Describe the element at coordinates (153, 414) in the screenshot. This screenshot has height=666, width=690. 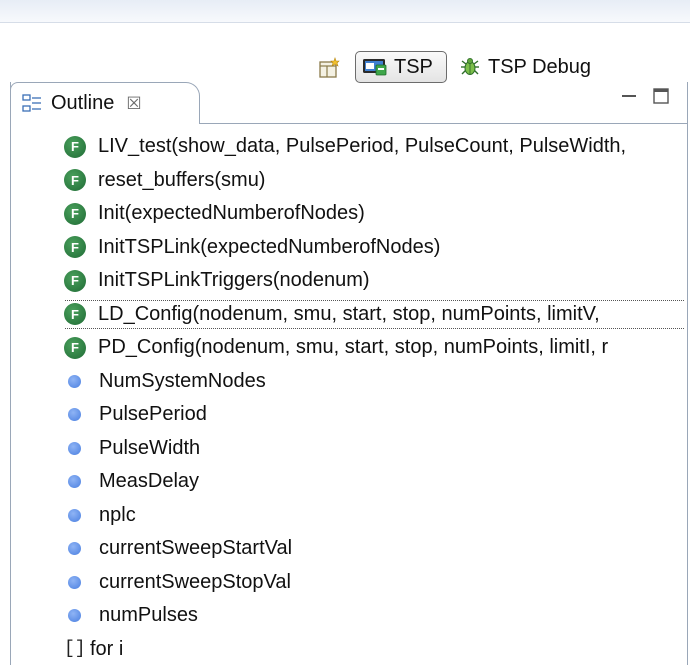
I see `outline-item-label: PulsePeriod` at that location.